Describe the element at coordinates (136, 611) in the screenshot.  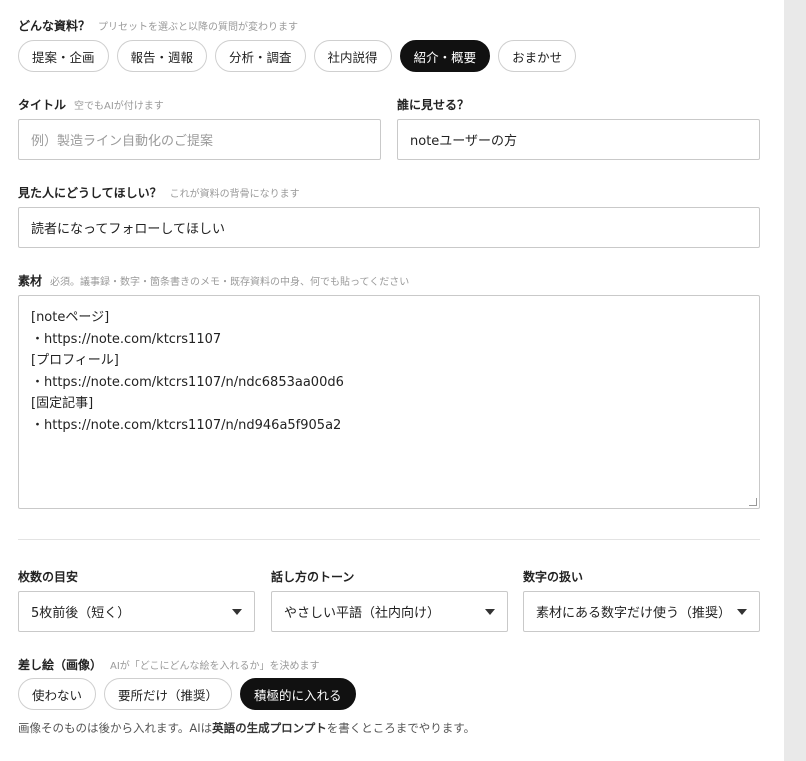
I see `slide-count-select: 5枚前後（短く）` at that location.